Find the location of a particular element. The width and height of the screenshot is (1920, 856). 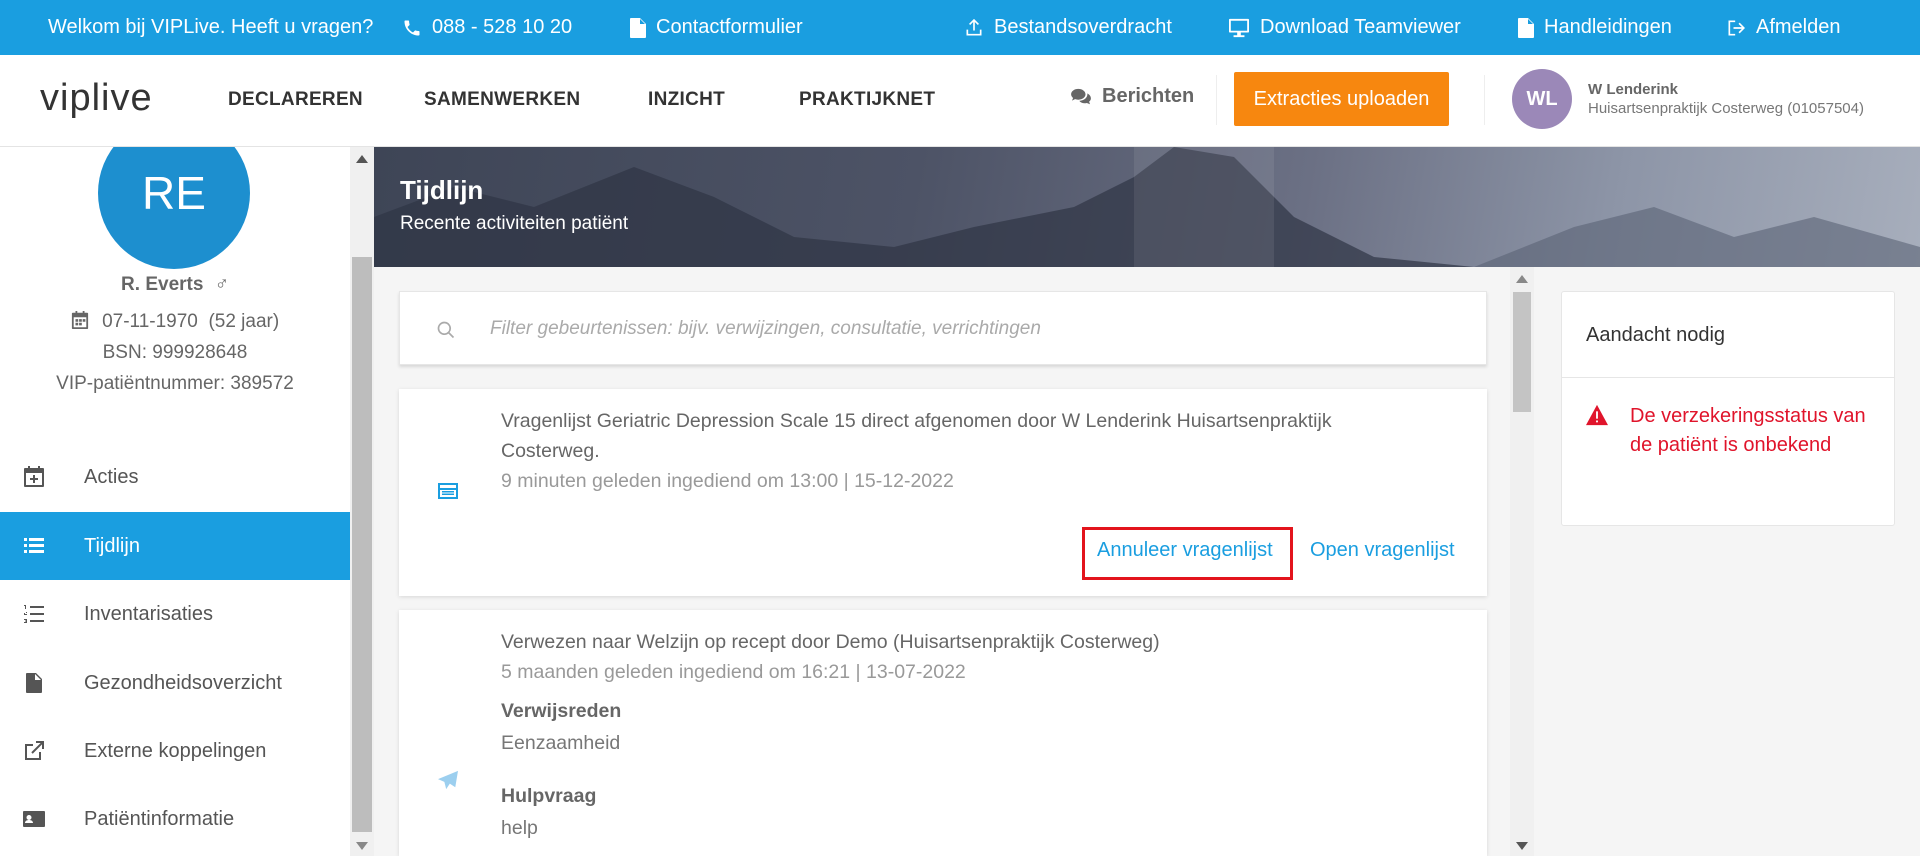

sidebar-scrollbar is located at coordinates (362, 501).